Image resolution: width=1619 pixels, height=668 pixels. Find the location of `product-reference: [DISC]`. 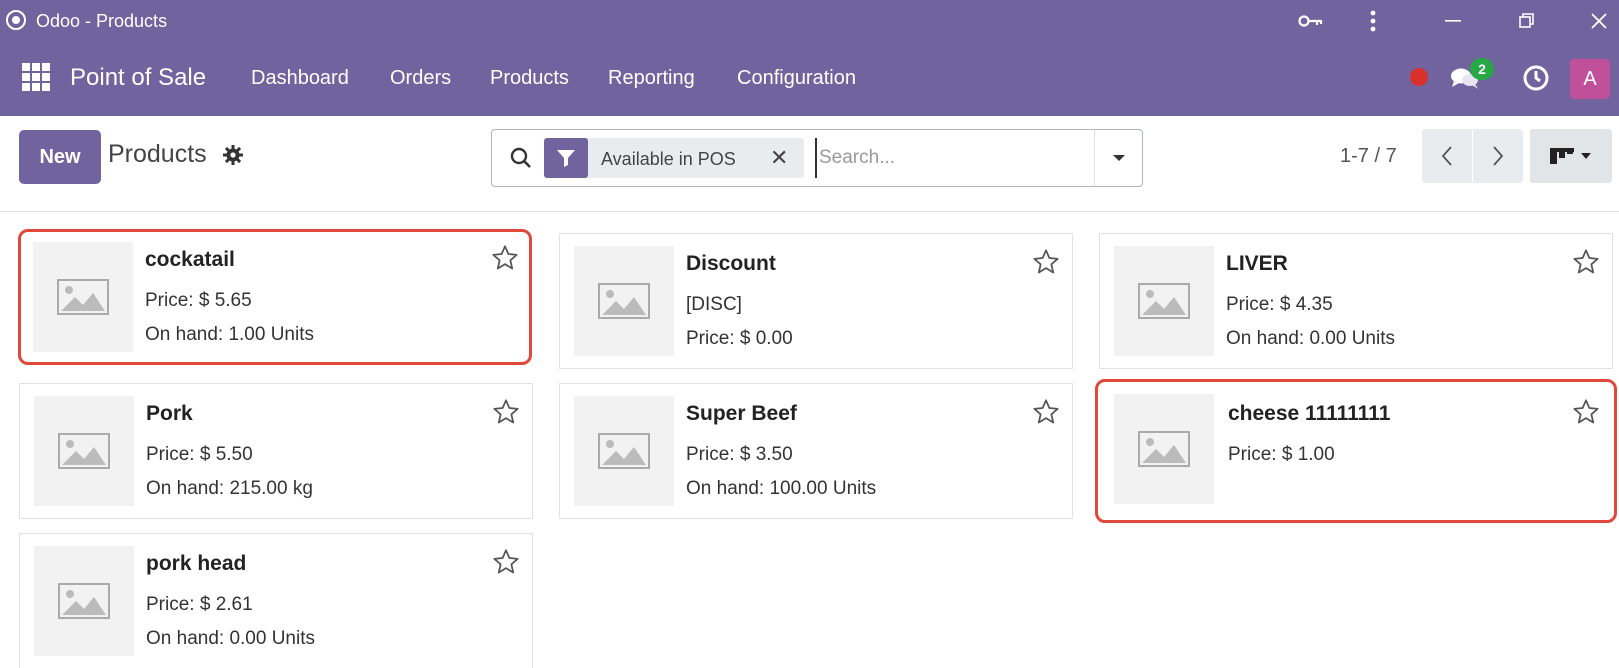

product-reference: [DISC] is located at coordinates (714, 304).